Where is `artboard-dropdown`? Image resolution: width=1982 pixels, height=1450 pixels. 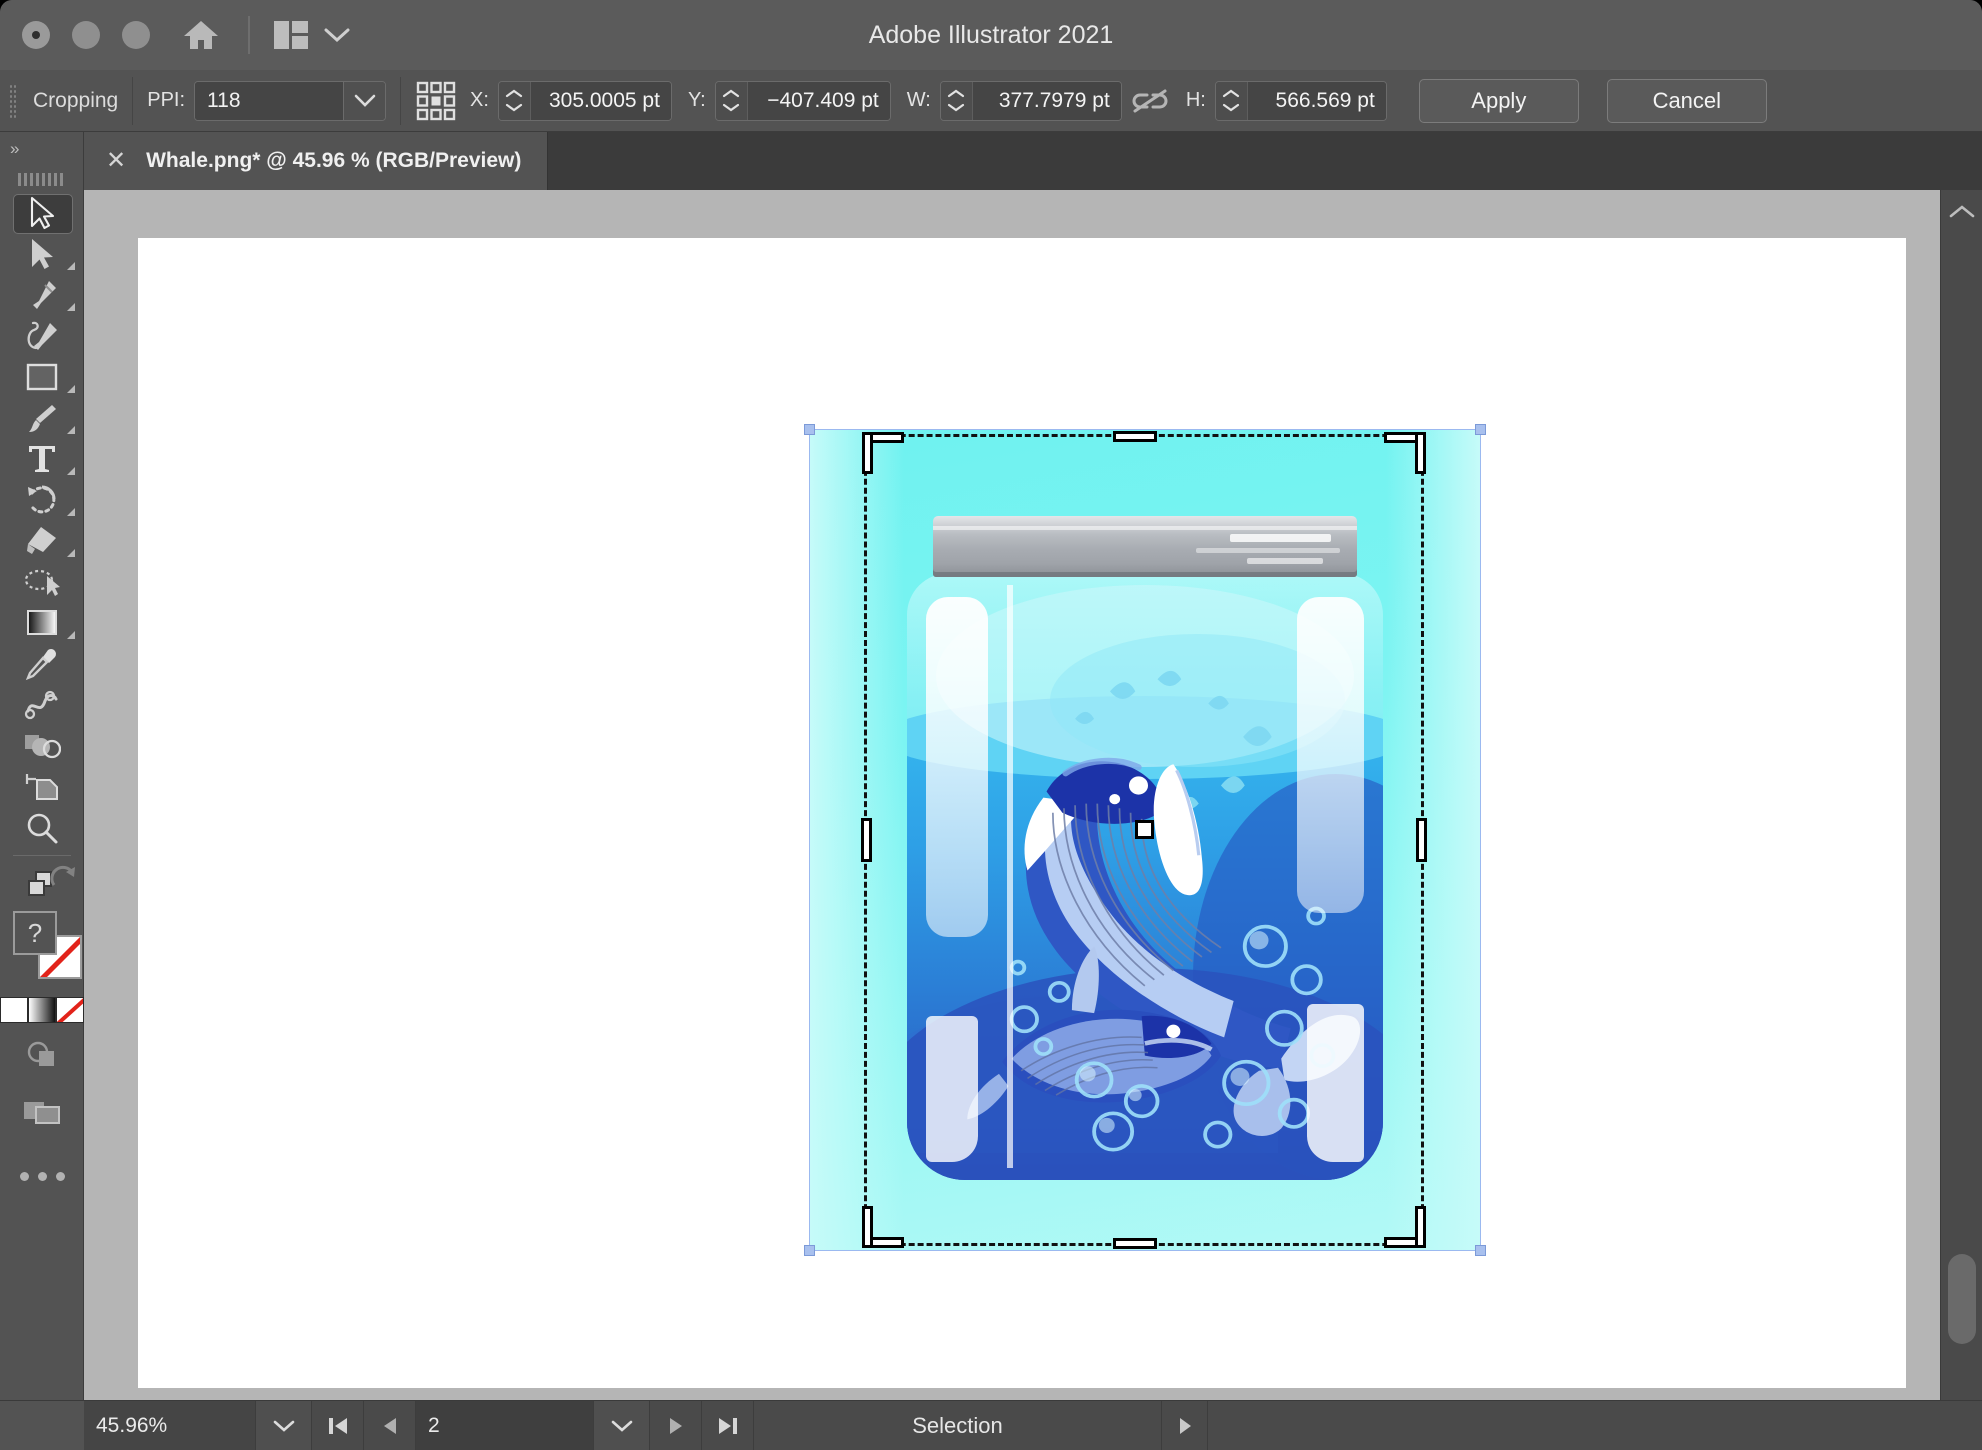 artboard-dropdown is located at coordinates (622, 1425).